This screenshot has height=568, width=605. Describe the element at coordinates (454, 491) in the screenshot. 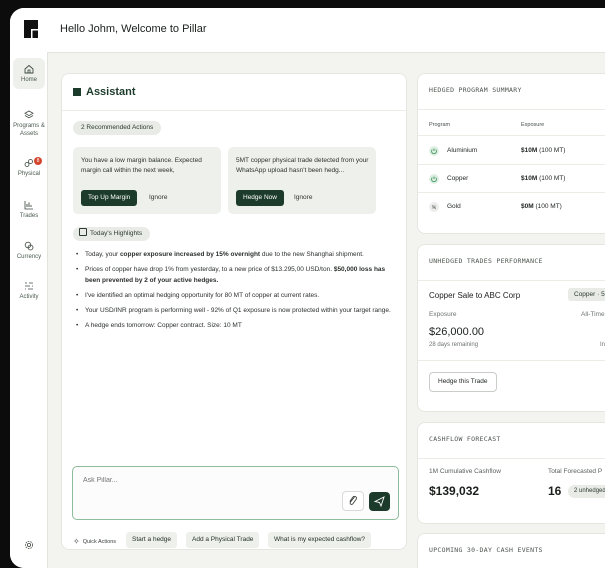

I see `cumulative-cashflow-value: $139,032` at that location.